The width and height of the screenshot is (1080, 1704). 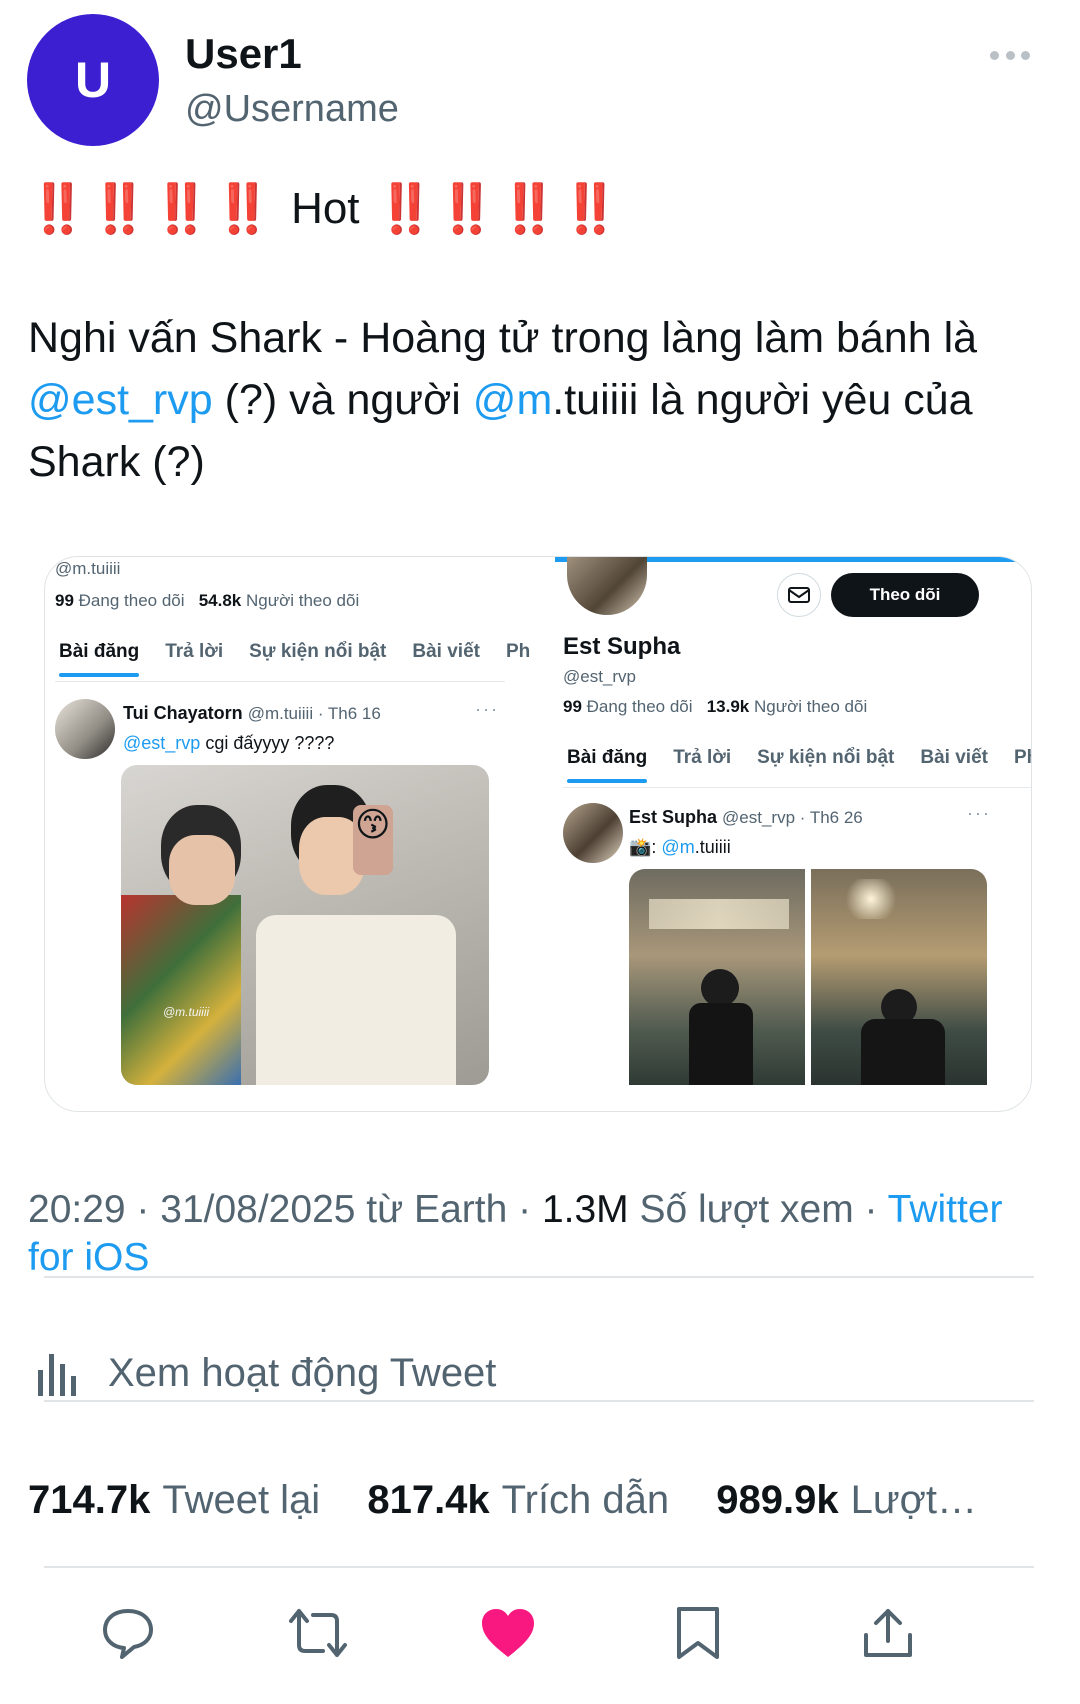 I want to click on right-post-name: Est Supha, so click(x=673, y=817).